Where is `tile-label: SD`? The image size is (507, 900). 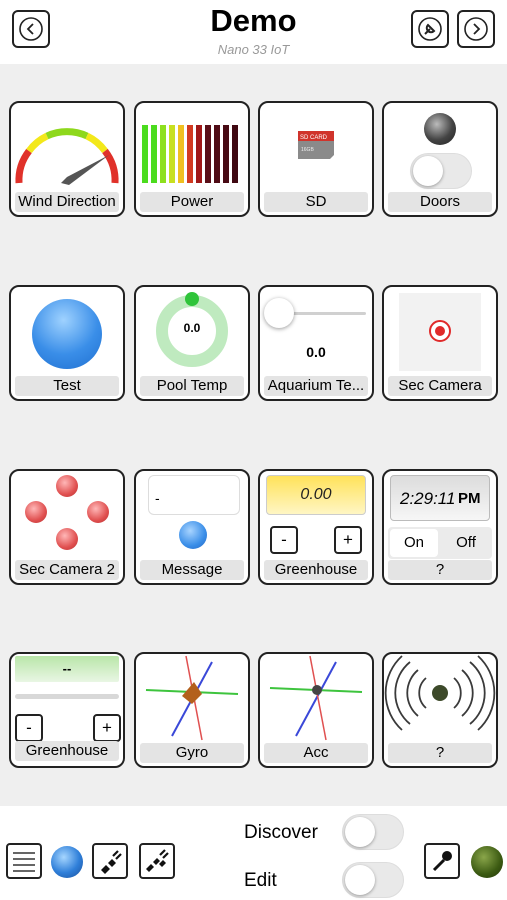
tile-label: SD is located at coordinates (316, 202).